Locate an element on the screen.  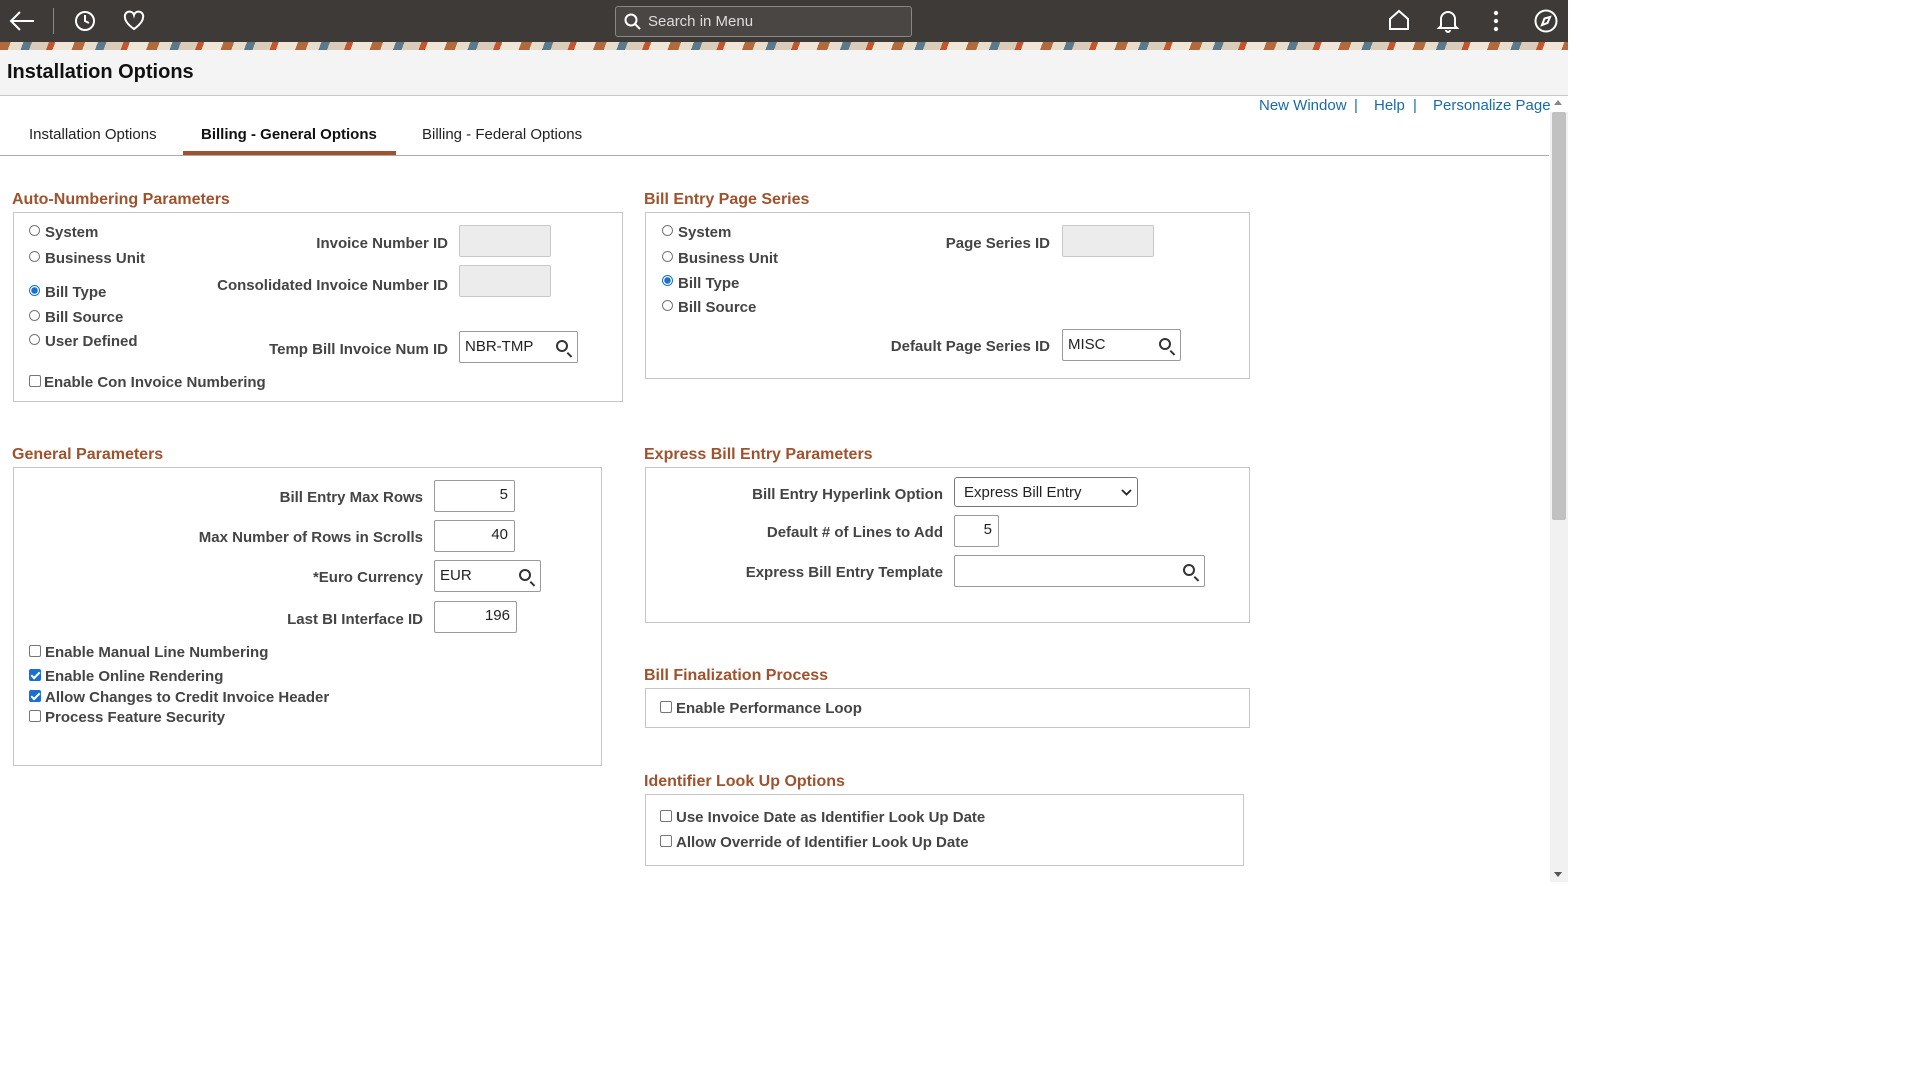
last-bi-field: 196 is located at coordinates (475, 617).